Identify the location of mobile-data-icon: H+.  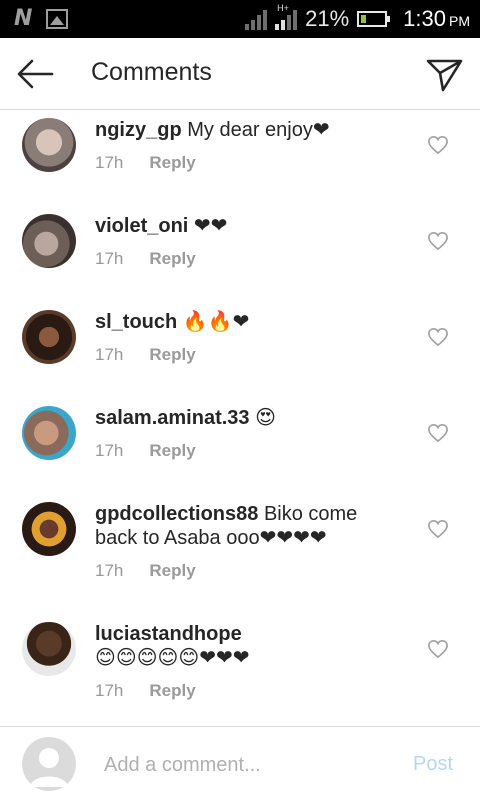
(286, 16).